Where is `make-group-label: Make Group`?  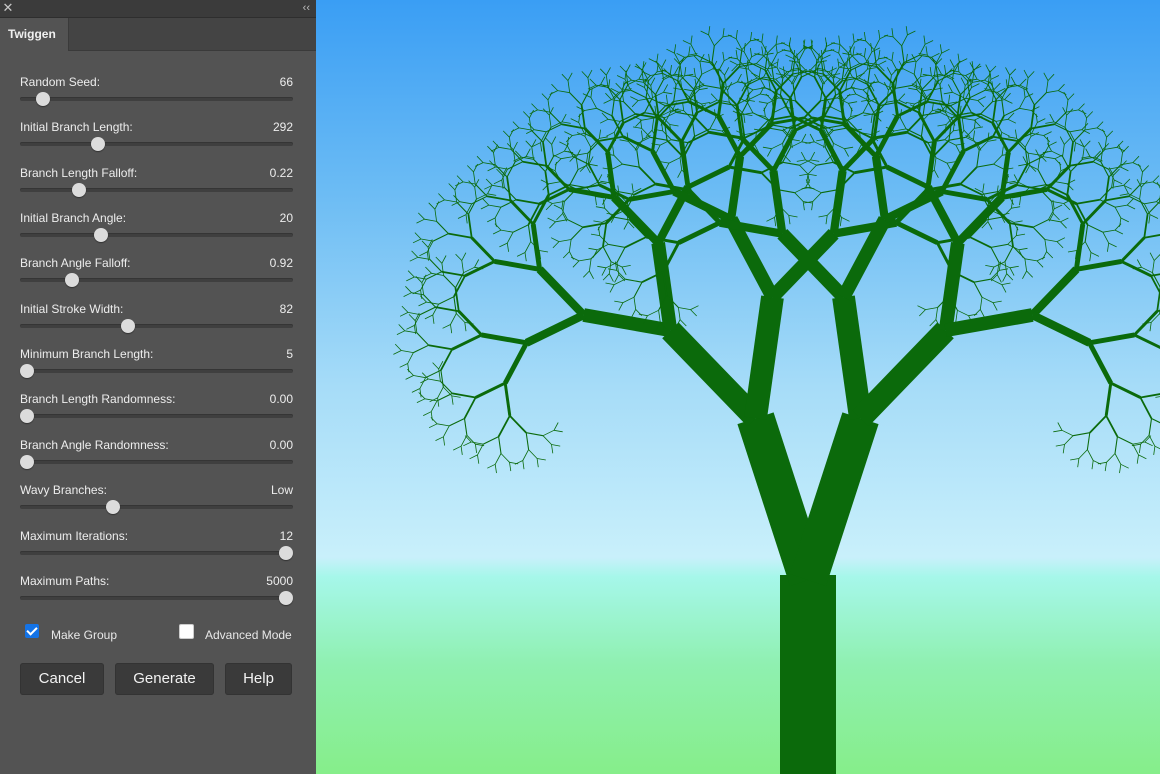
make-group-label: Make Group is located at coordinates (84, 635).